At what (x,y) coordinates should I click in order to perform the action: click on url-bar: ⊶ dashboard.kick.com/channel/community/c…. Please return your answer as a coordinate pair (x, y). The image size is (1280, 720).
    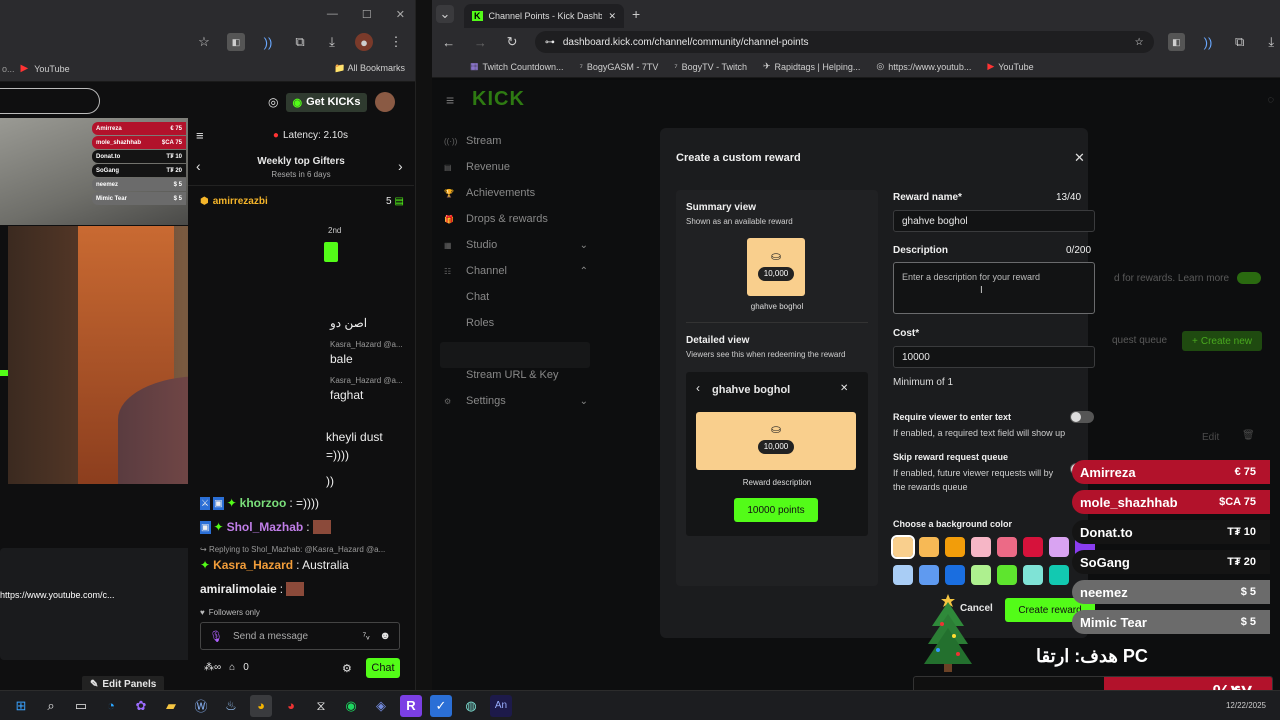
    Looking at the image, I should click on (844, 42).